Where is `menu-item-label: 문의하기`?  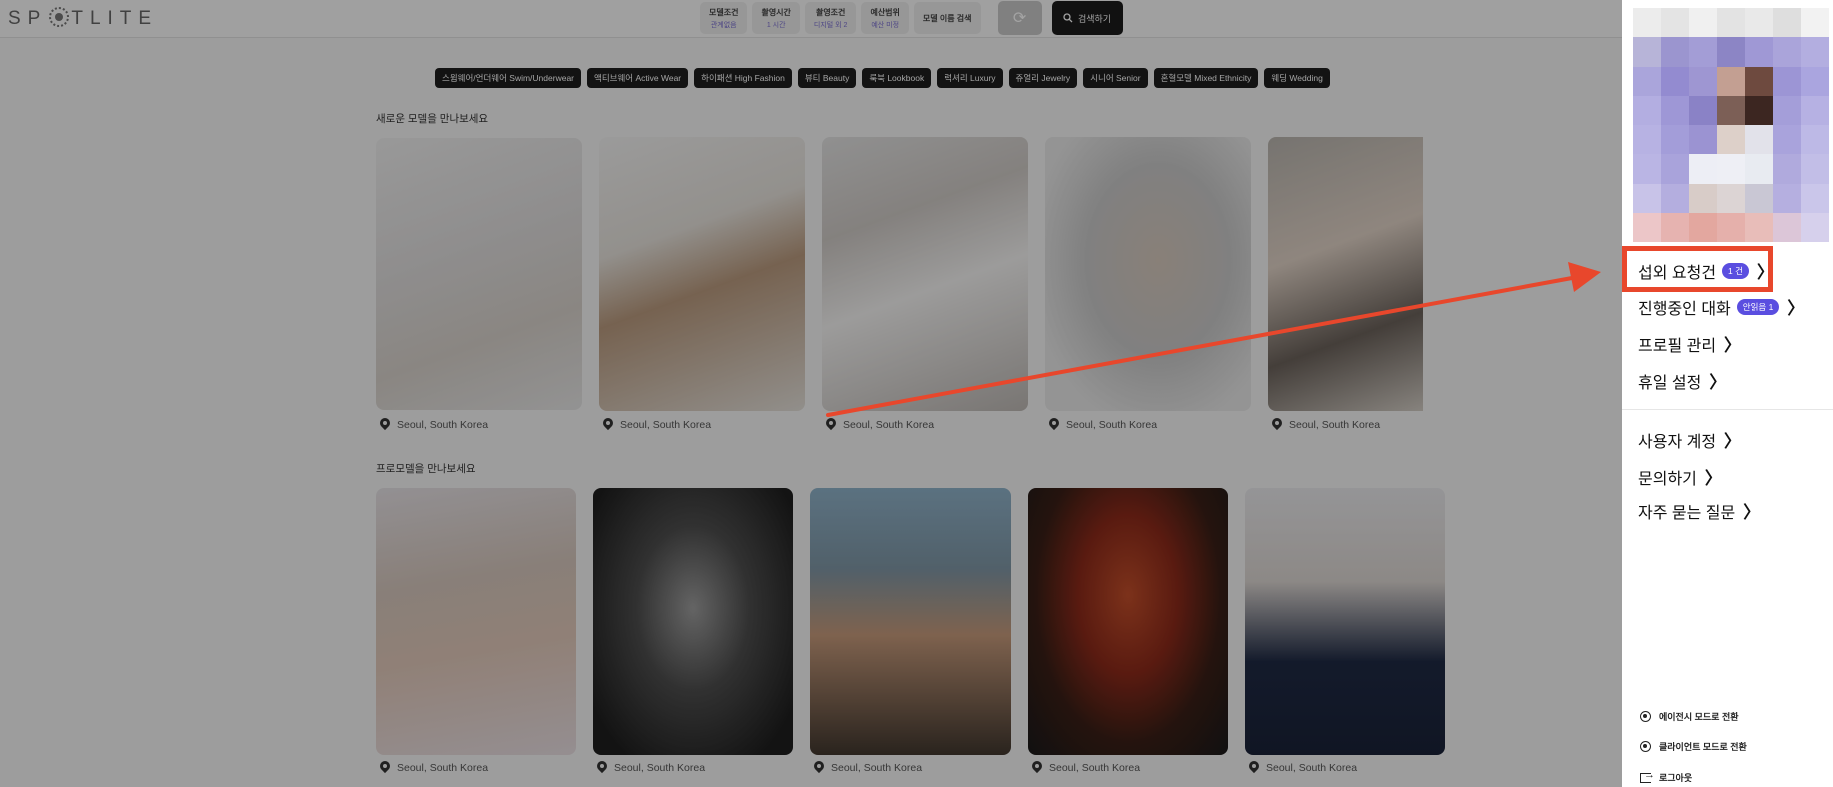
menu-item-label: 문의하기 is located at coordinates (1667, 479).